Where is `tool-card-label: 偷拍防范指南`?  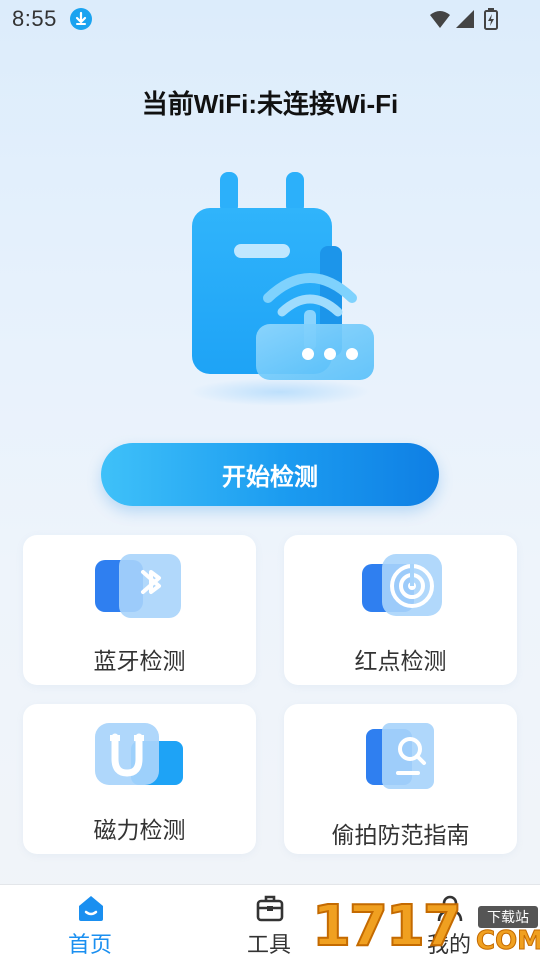
tool-card-label: 偷拍防范指南 is located at coordinates (400, 835).